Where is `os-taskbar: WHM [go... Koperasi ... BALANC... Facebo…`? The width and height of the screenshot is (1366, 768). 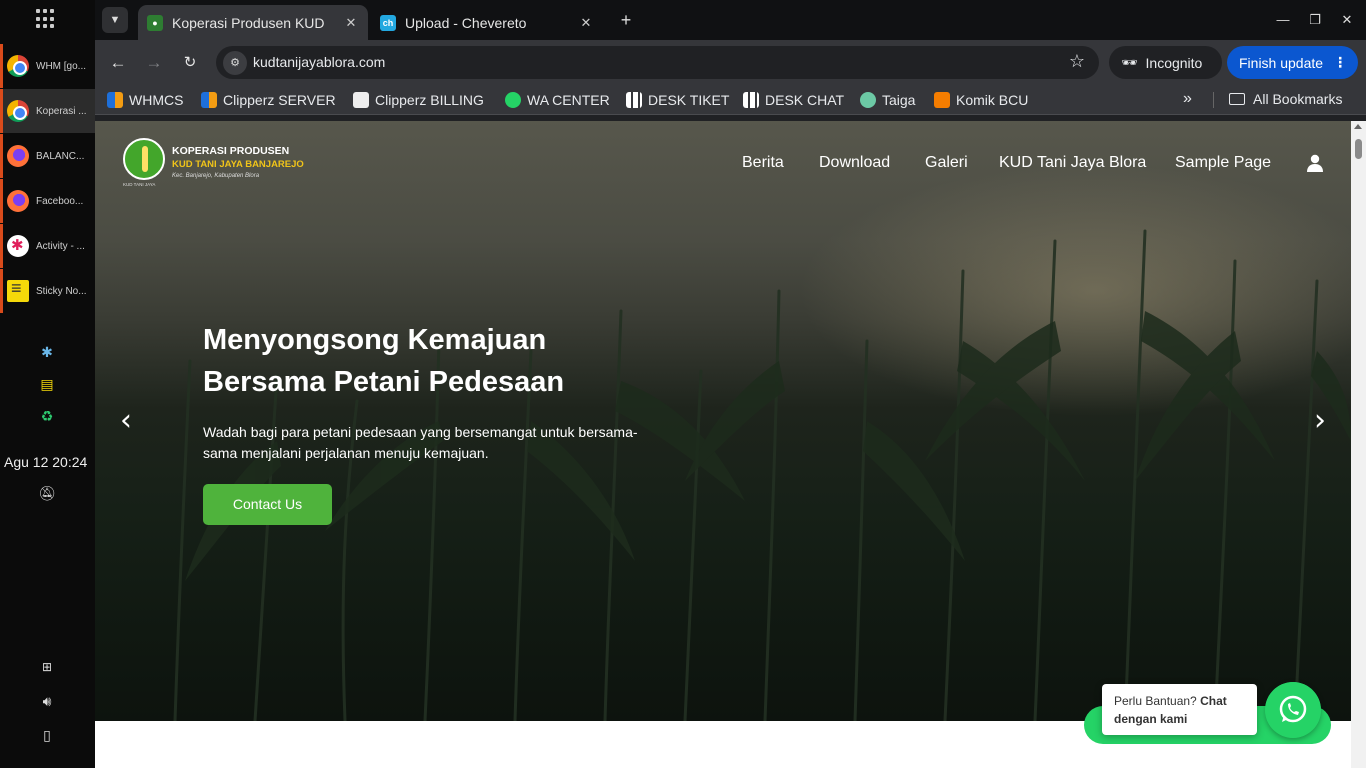 os-taskbar: WHM [go... Koperasi ... BALANC... Facebo… is located at coordinates (47, 384).